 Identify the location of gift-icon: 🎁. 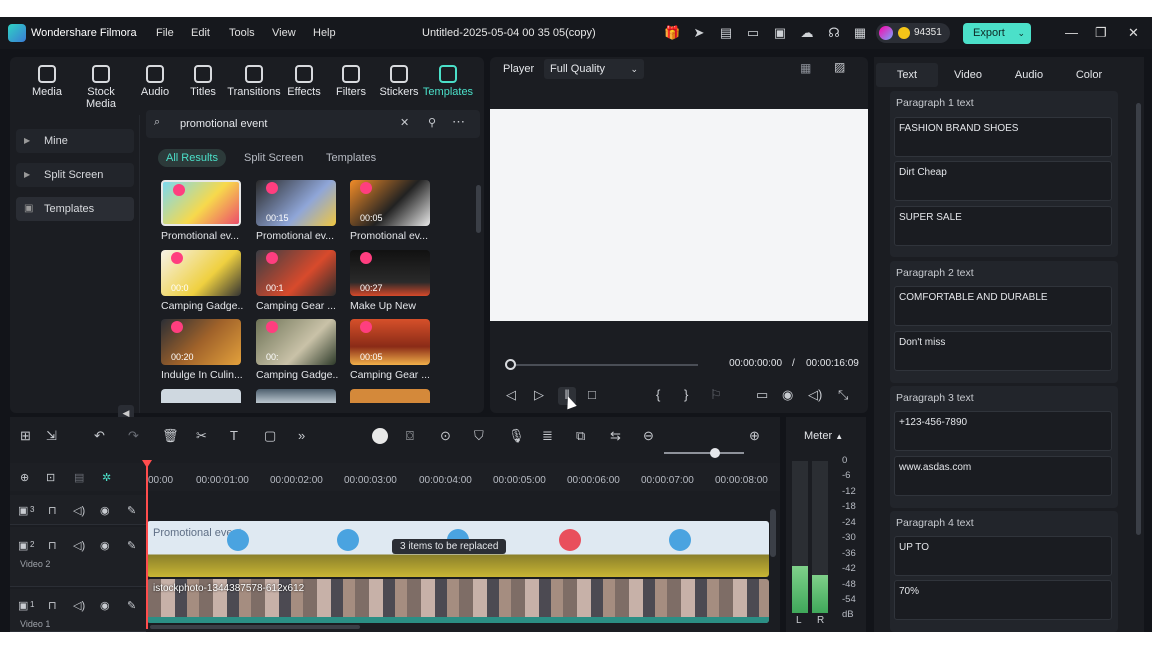
(672, 33).